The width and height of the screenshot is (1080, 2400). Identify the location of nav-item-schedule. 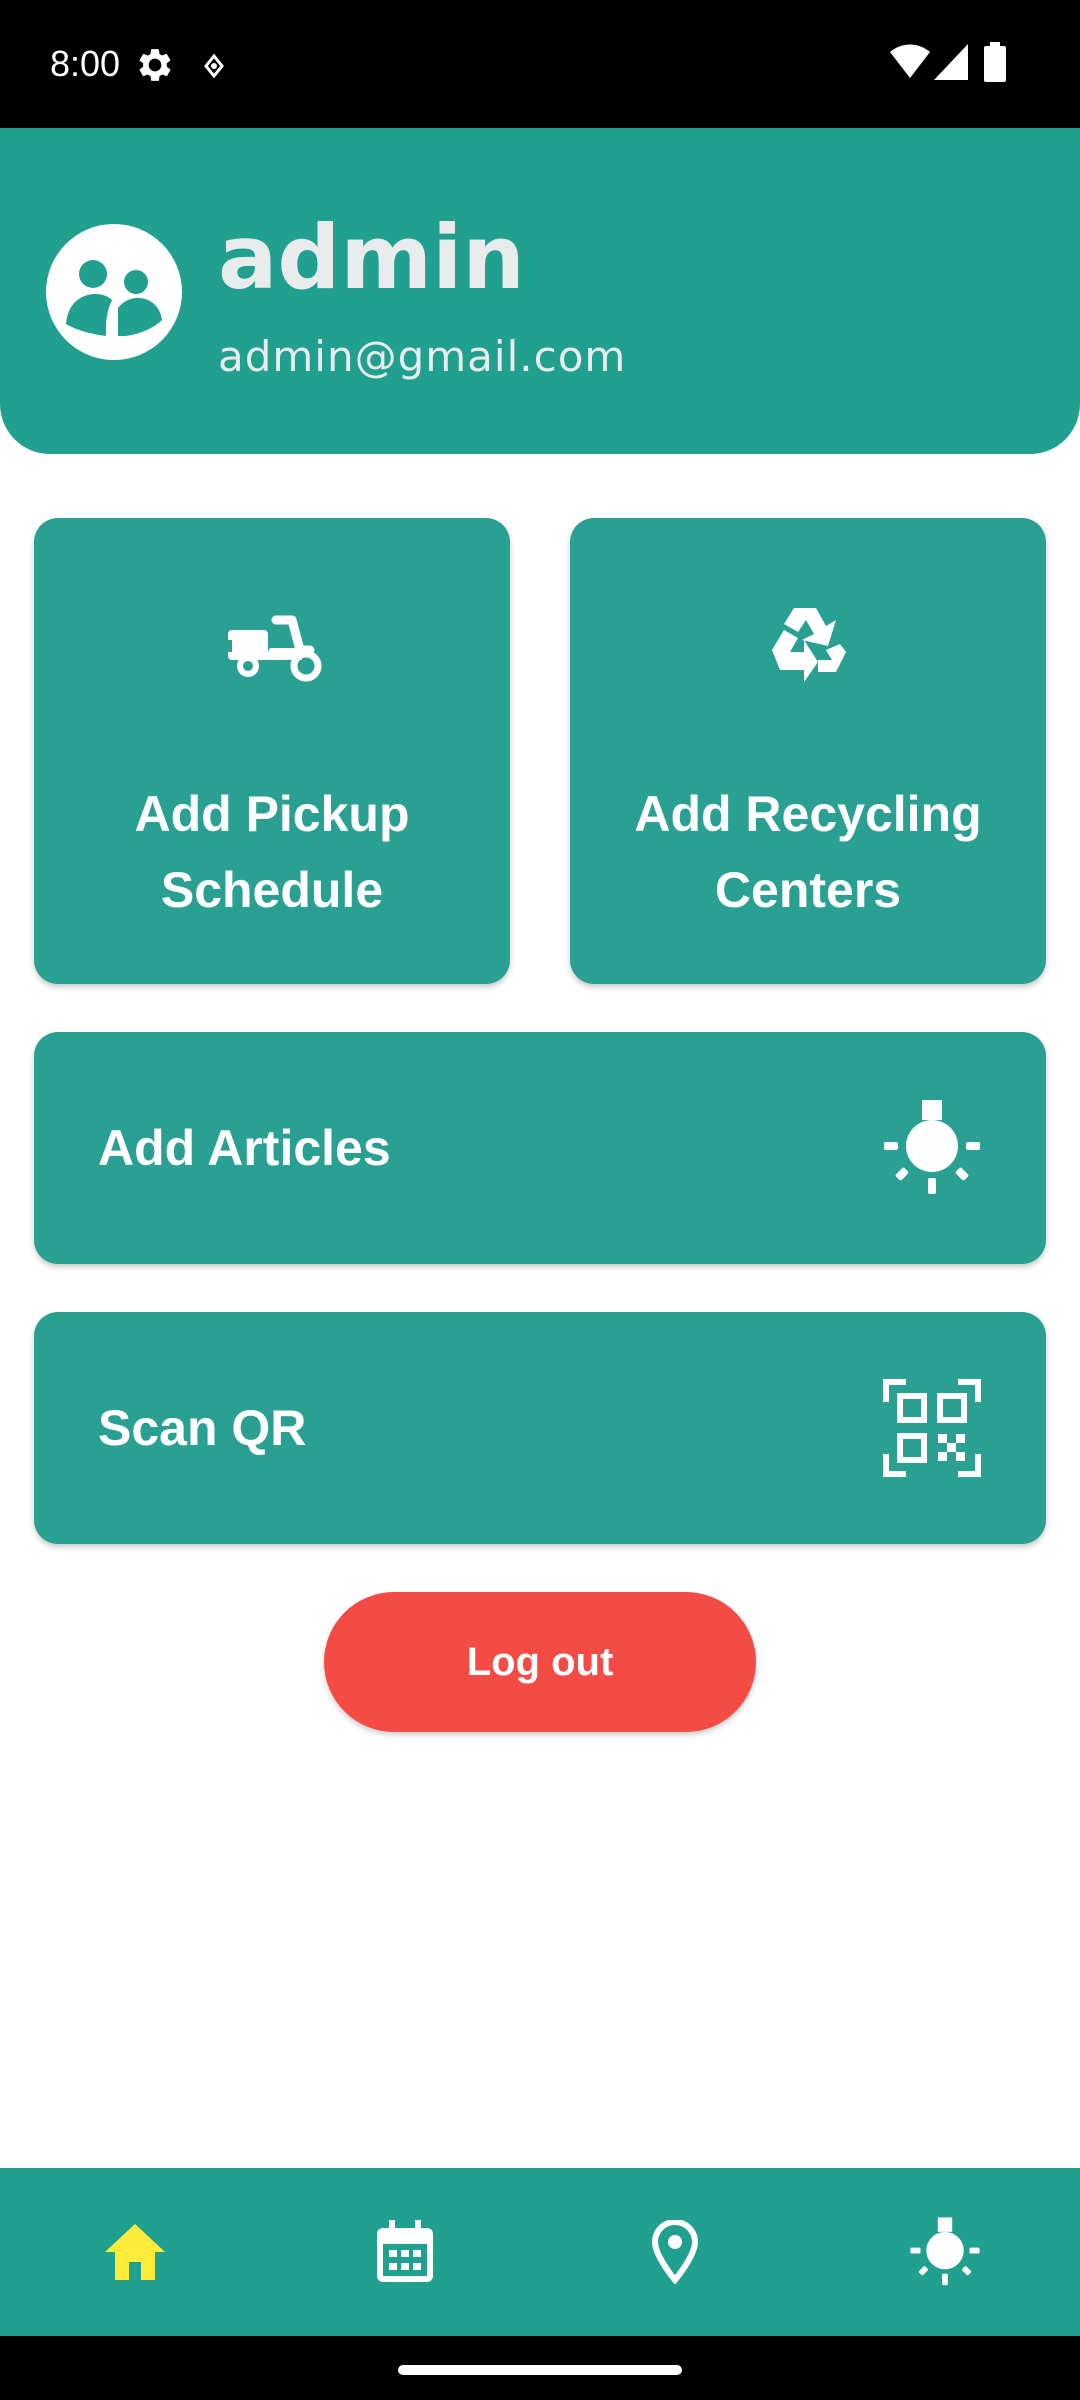
(405, 2252).